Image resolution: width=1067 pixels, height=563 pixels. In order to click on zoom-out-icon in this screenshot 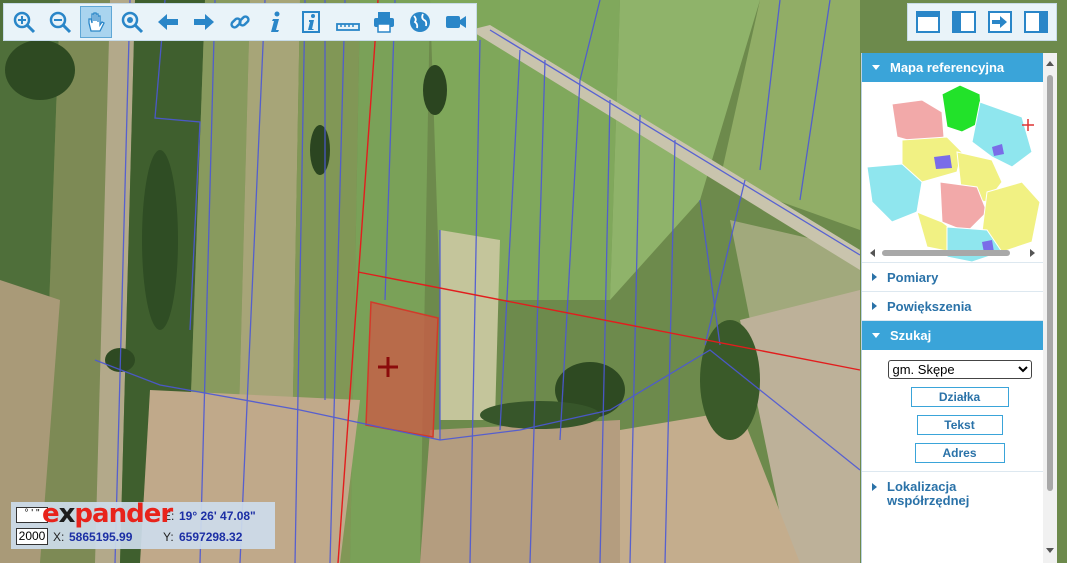, I will do `click(60, 22)`.